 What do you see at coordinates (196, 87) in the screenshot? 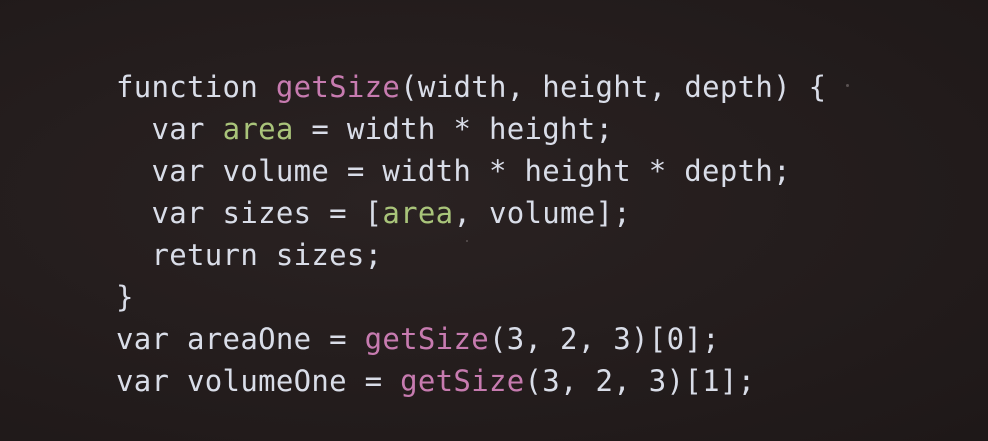
I see `code-token: function` at bounding box center [196, 87].